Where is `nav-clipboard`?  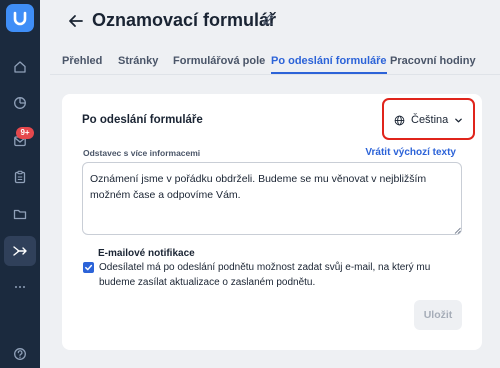
nav-clipboard is located at coordinates (20, 177).